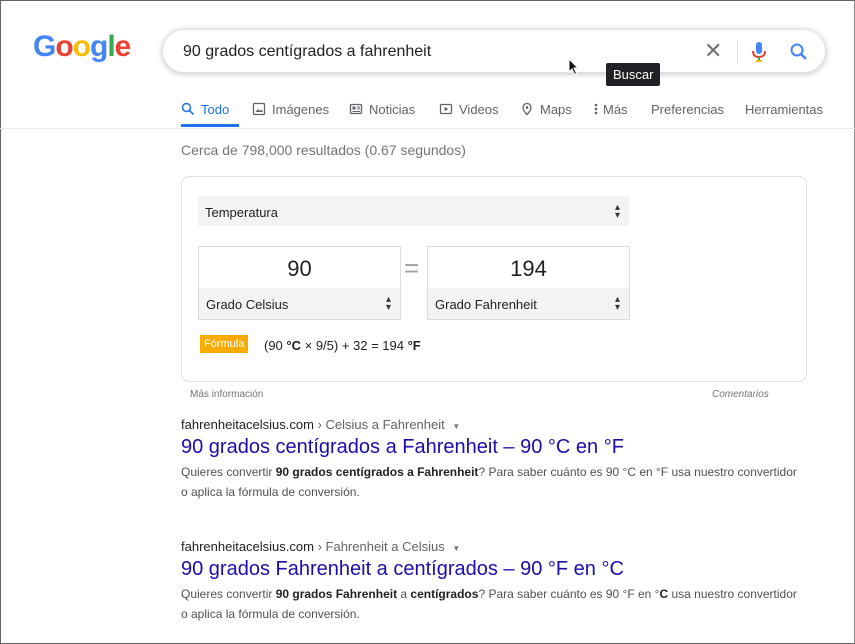 The width and height of the screenshot is (855, 644). Describe the element at coordinates (44, 46) in the screenshot. I see `logo-letter: G` at that location.